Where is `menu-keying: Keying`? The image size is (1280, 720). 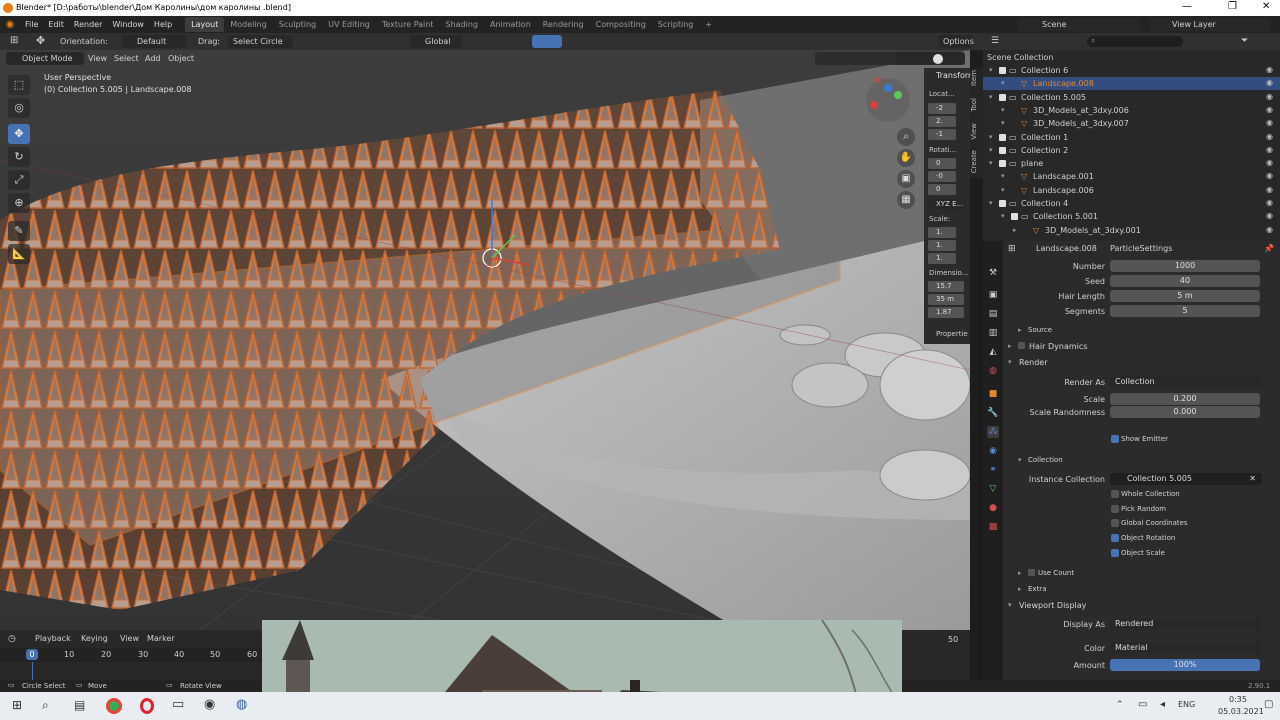
menu-keying: Keying is located at coordinates (94, 638).